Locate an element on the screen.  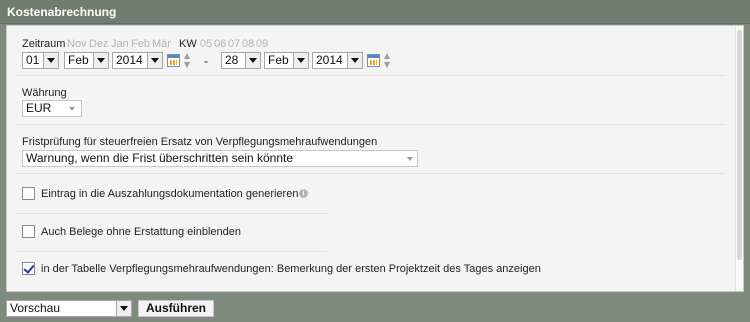
currency-select: EUR is located at coordinates (52, 108).